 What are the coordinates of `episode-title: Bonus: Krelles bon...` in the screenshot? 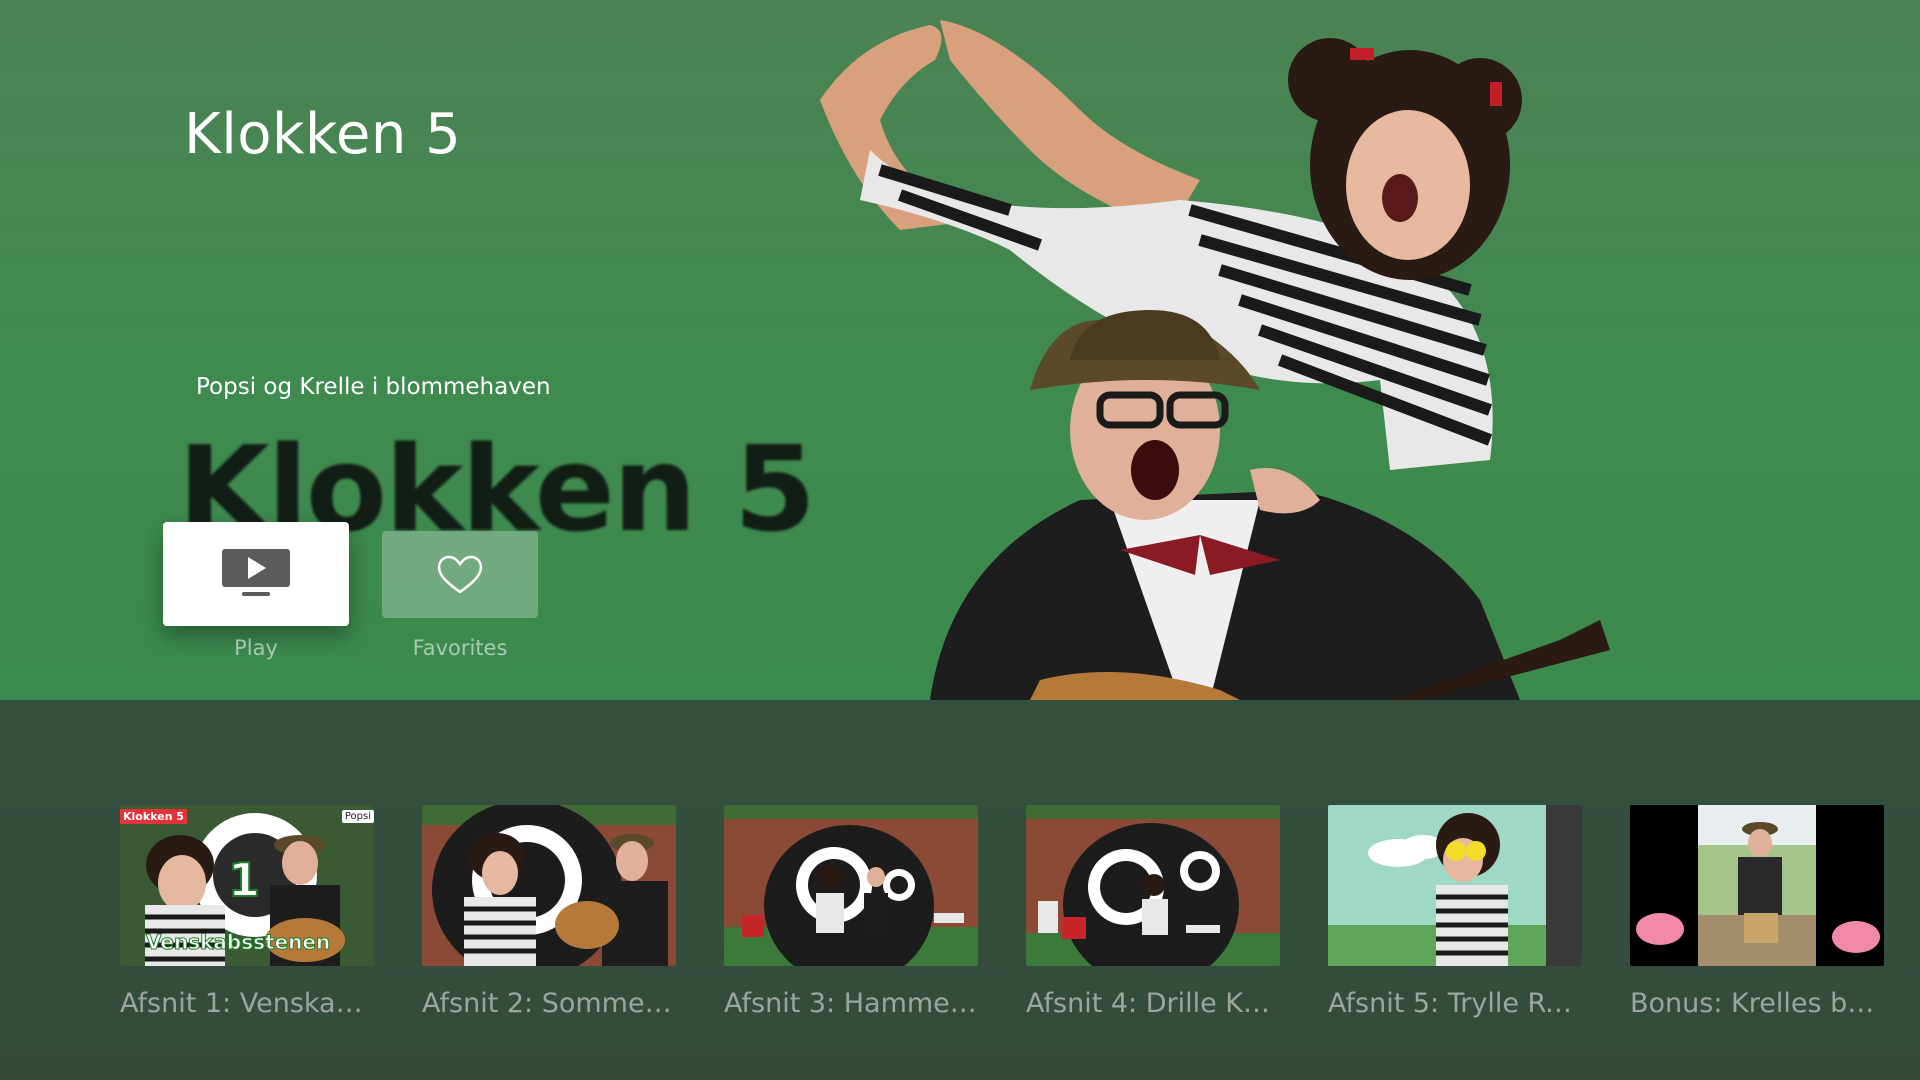 It's located at (1757, 1003).